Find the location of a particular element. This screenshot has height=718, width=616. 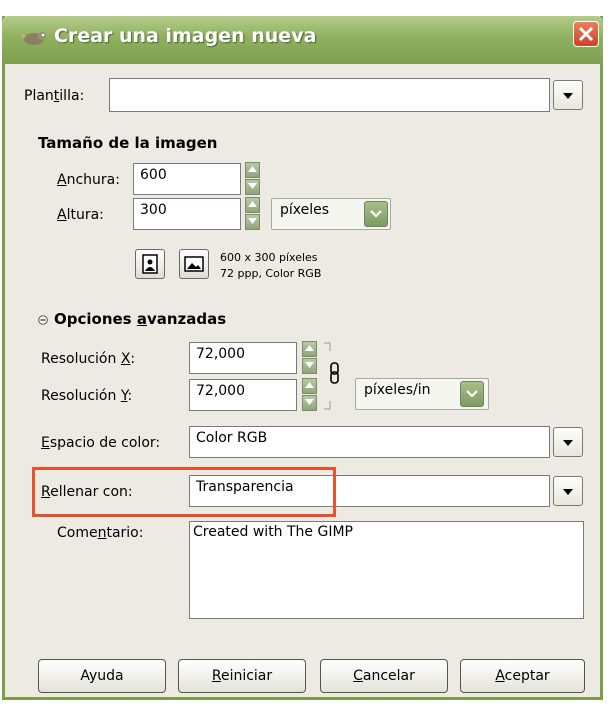

resolution-x-spinner is located at coordinates (309, 358).